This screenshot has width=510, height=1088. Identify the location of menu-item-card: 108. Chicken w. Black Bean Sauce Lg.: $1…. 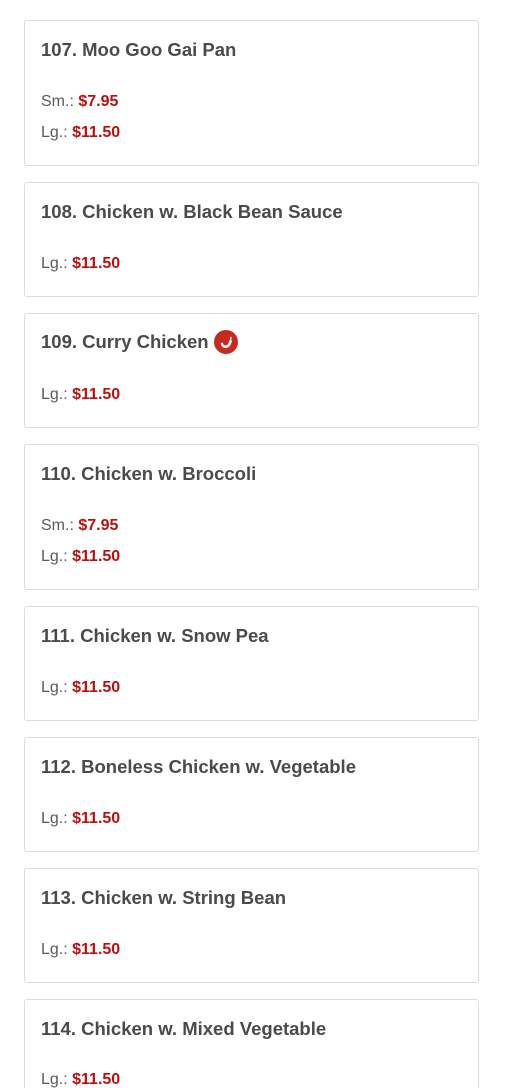
(251, 239).